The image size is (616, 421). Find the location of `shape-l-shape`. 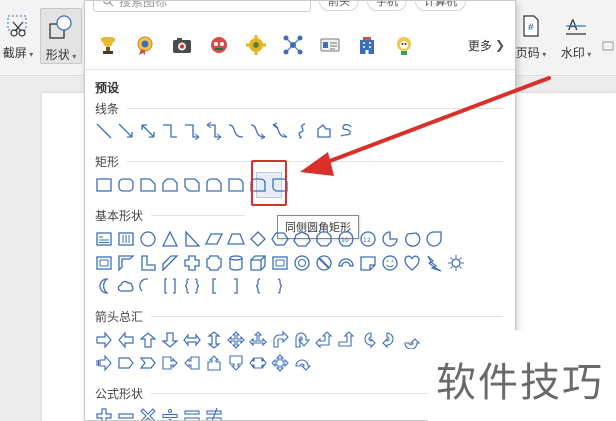

shape-l-shape is located at coordinates (148, 263).